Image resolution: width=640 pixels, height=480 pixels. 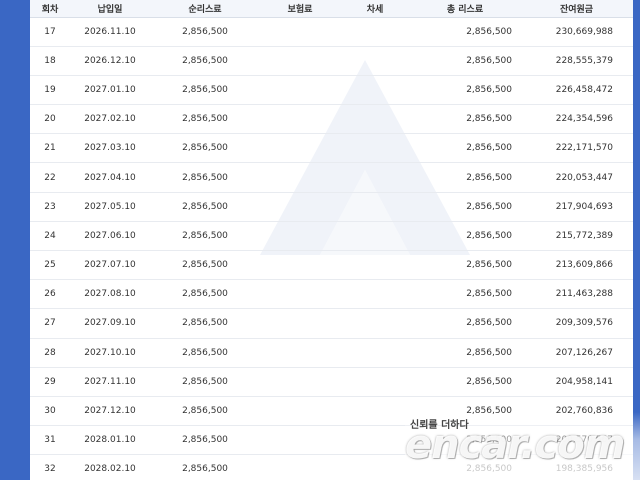 What do you see at coordinates (50, 323) in the screenshot?
I see `cell-no: 27` at bounding box center [50, 323].